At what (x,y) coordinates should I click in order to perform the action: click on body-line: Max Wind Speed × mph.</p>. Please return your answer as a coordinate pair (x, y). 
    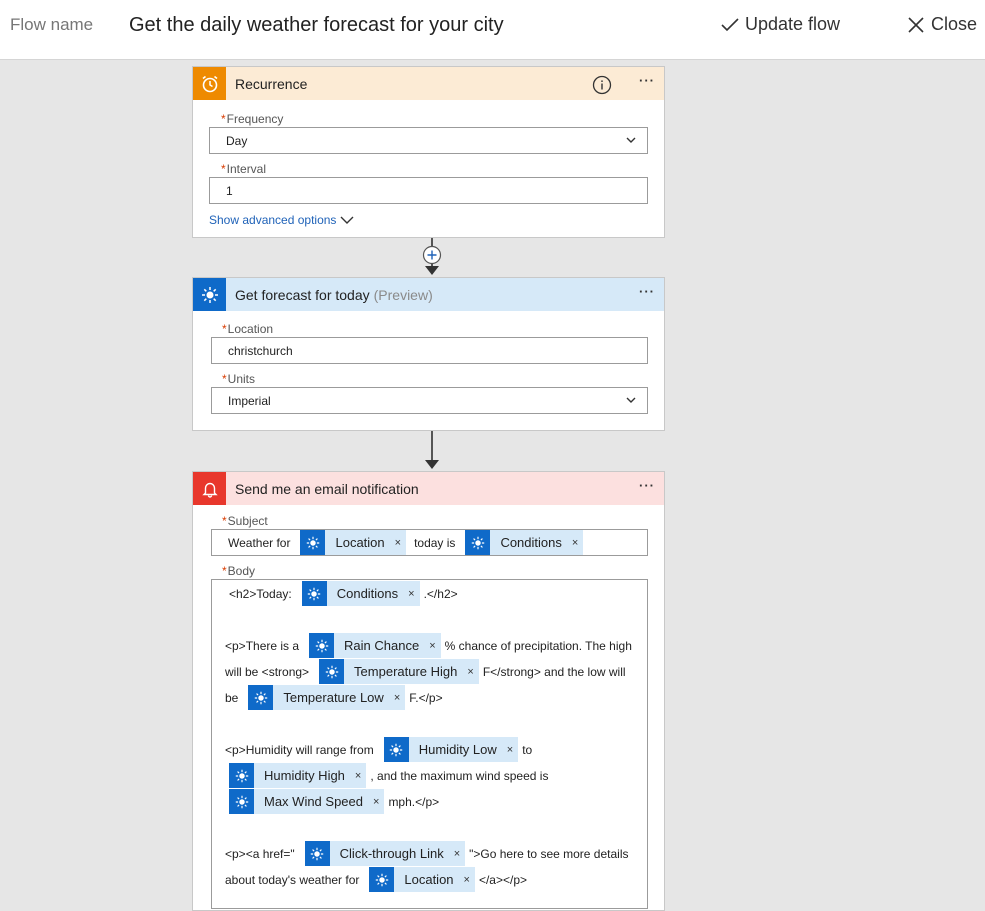
    Looking at the image, I should click on (332, 801).